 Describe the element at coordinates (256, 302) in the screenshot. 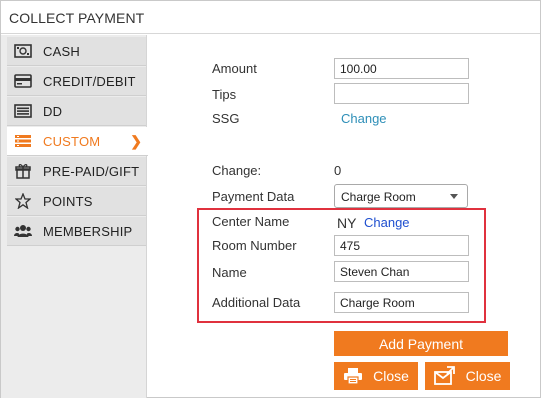

I see `additional-data-label: Additional Data` at that location.